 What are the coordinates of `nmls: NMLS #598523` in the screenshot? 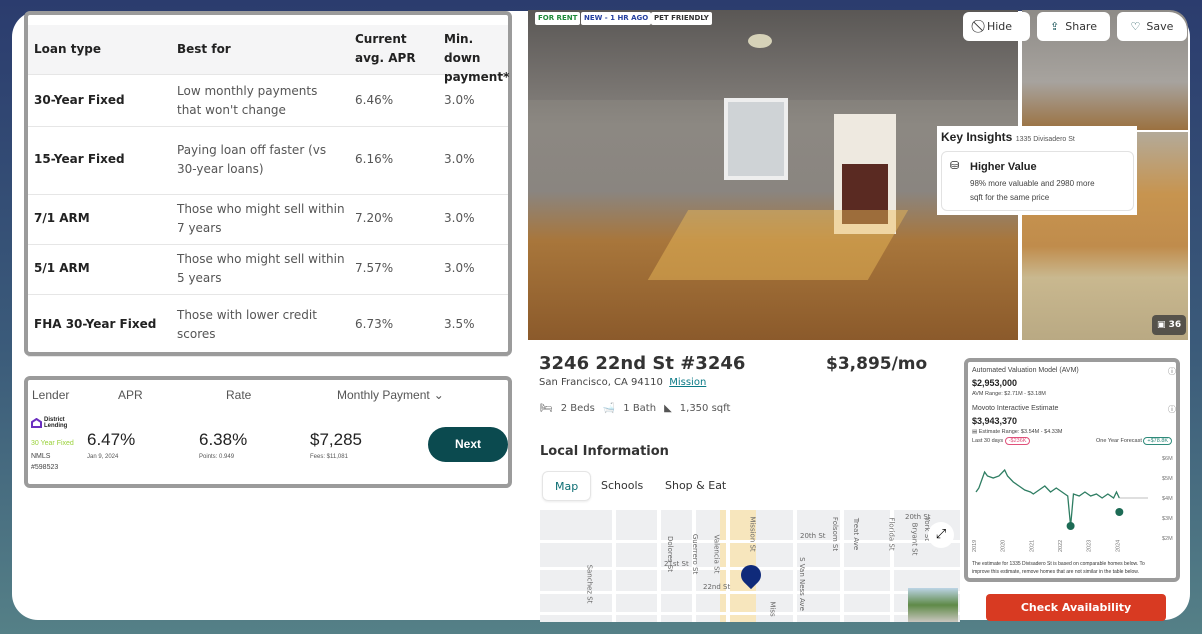 It's located at (44, 462).